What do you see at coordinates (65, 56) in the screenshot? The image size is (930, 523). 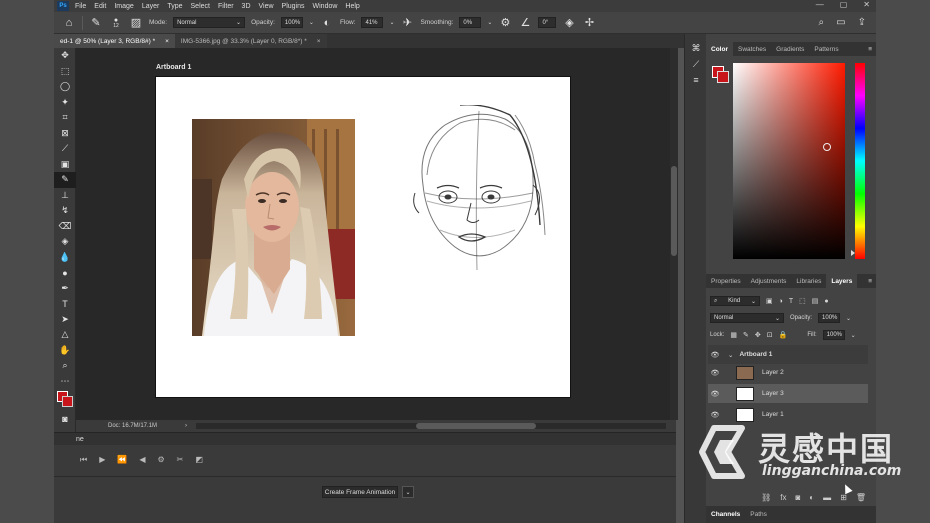 I see `move-tool-icon: ✥` at bounding box center [65, 56].